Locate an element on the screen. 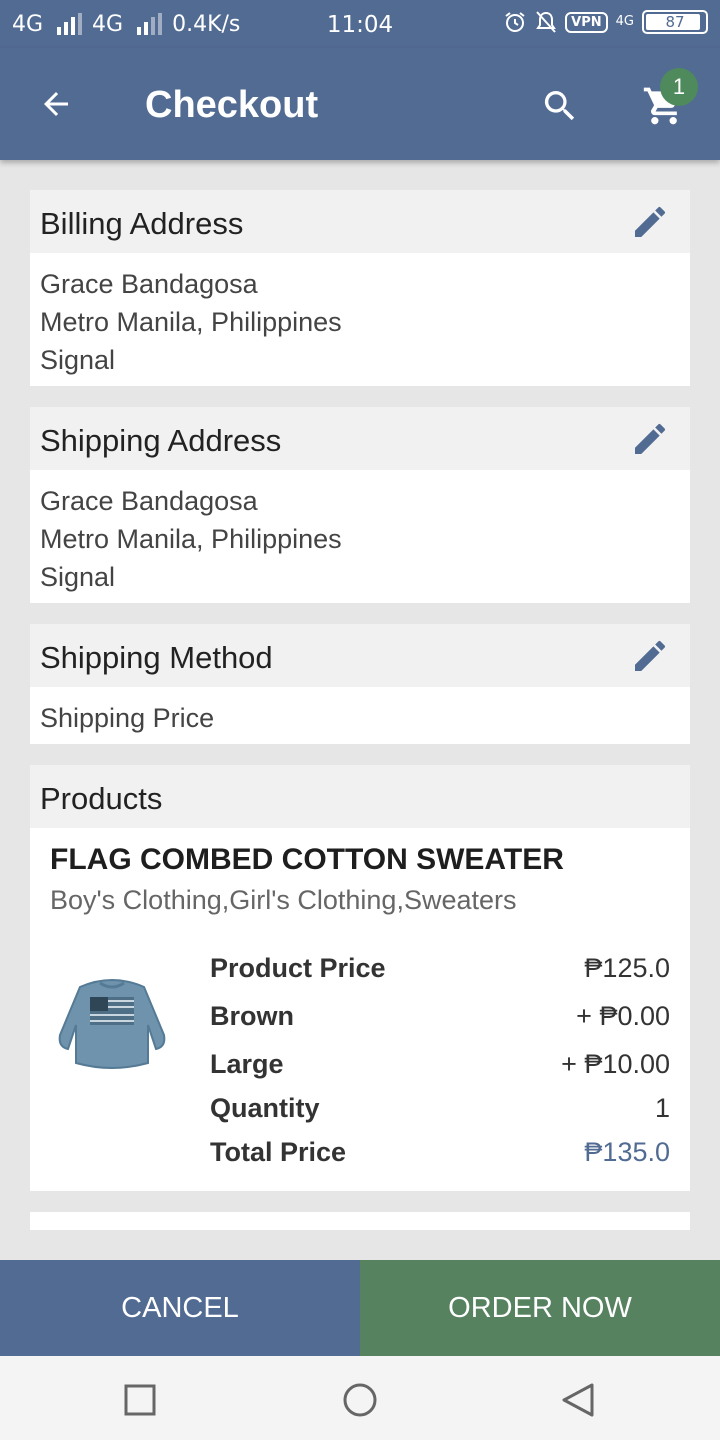 The width and height of the screenshot is (720, 1440). card-body: Shipping Price is located at coordinates (360, 718).